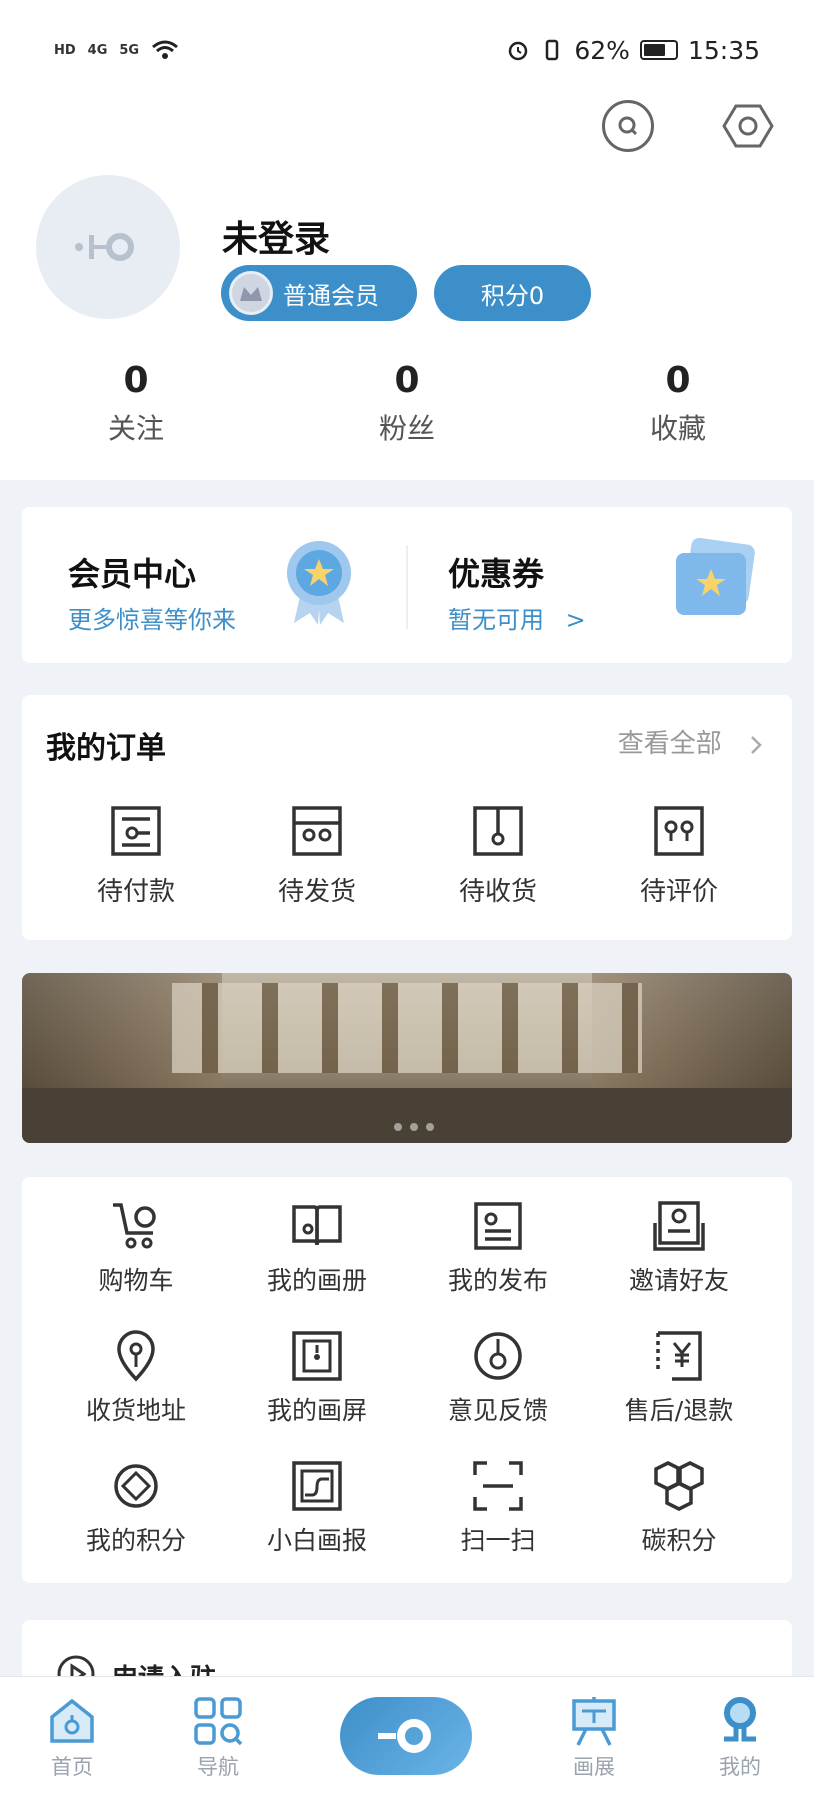 The image size is (814, 1800). I want to click on tool-points: 我的积分, so click(136, 1508).